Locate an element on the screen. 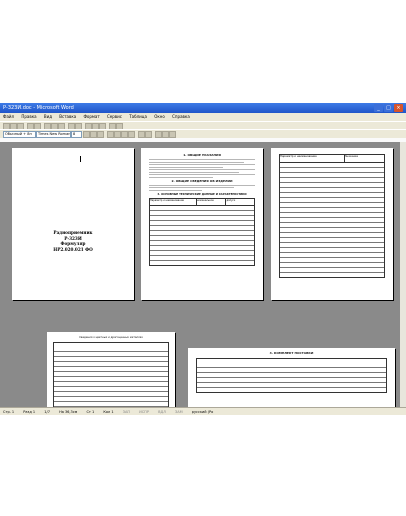  align-left-icon is located at coordinates (110, 134).